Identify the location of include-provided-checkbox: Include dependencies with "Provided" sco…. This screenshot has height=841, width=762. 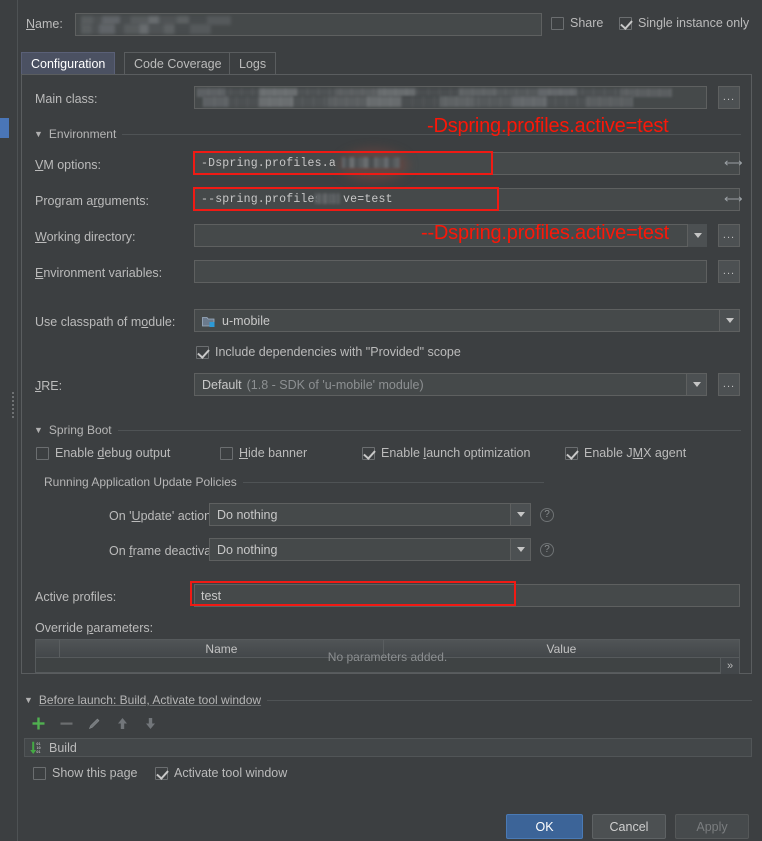
(328, 352).